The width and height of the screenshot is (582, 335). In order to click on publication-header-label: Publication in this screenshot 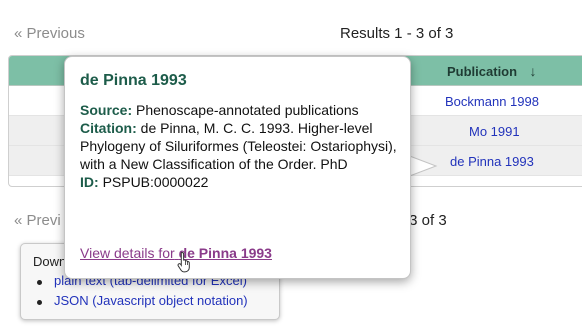, I will do `click(482, 71)`.